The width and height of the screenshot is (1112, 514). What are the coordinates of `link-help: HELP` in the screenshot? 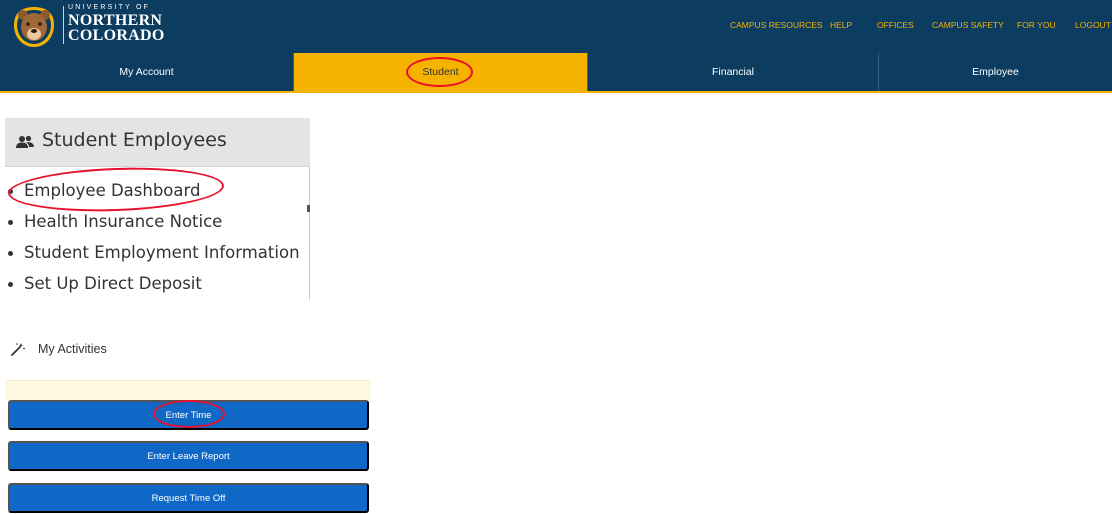 It's located at (841, 25).